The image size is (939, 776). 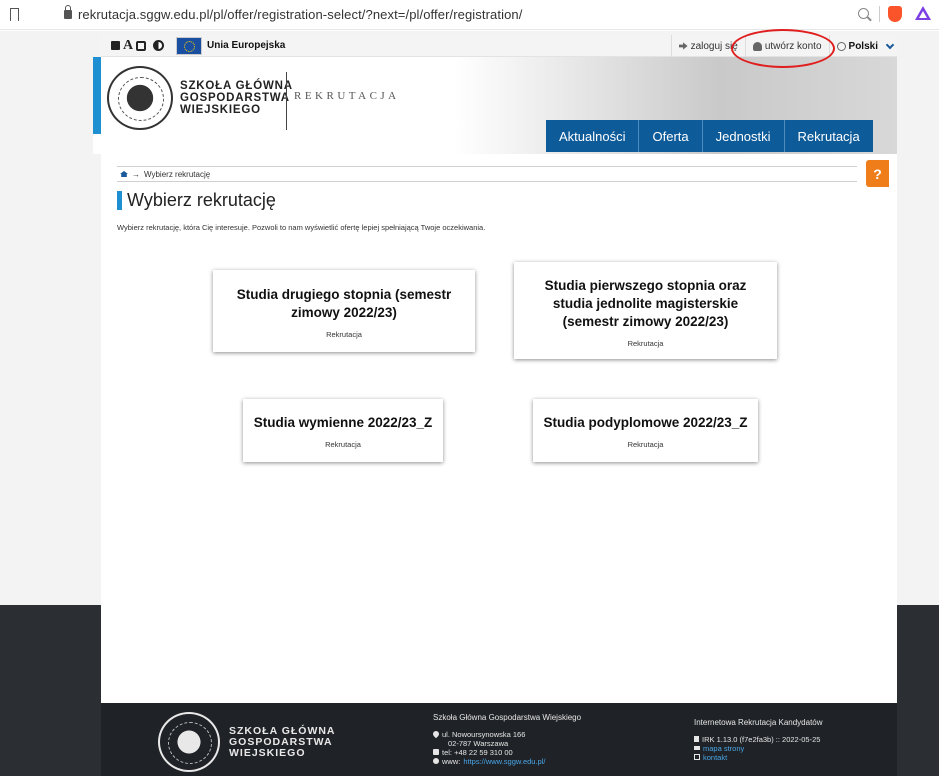 What do you see at coordinates (696, 739) in the screenshot?
I see `code-branch-icon` at bounding box center [696, 739].